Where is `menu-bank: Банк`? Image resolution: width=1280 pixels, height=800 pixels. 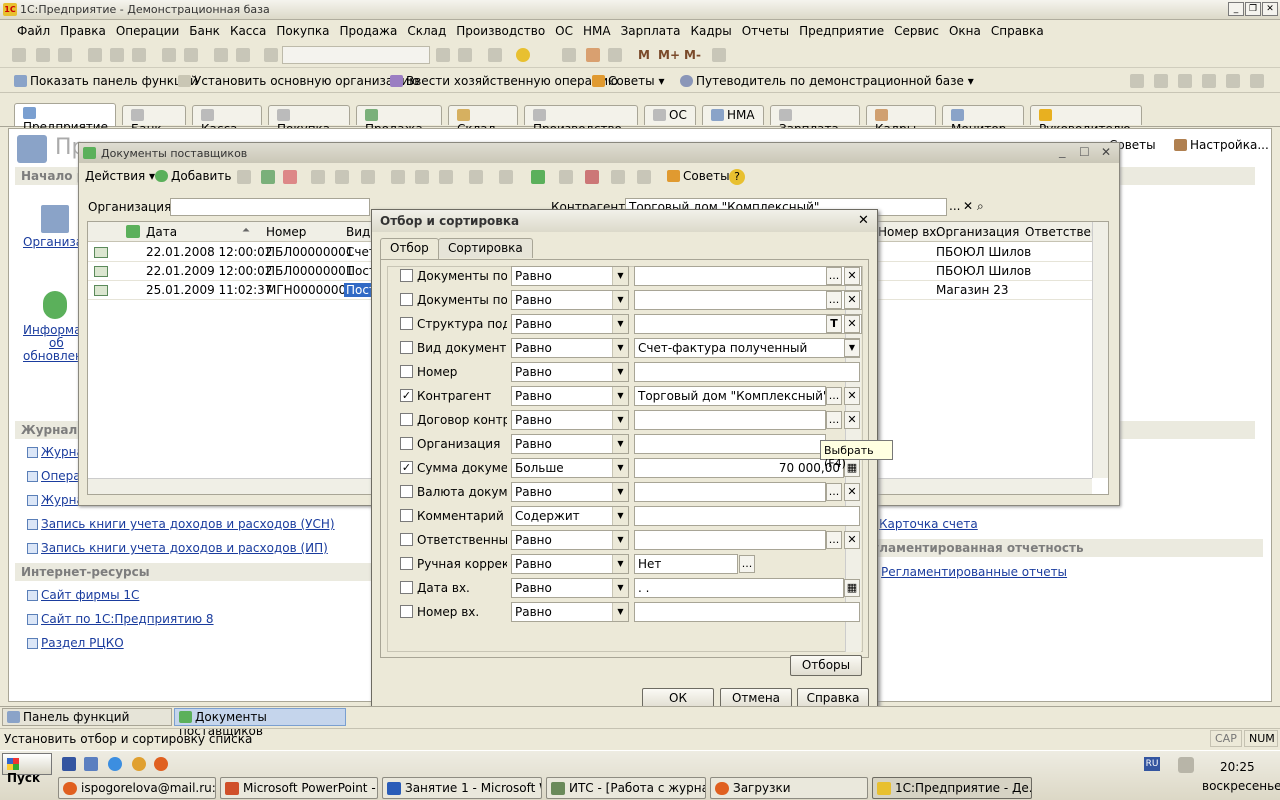
menu-bank: Банк is located at coordinates (204, 29).